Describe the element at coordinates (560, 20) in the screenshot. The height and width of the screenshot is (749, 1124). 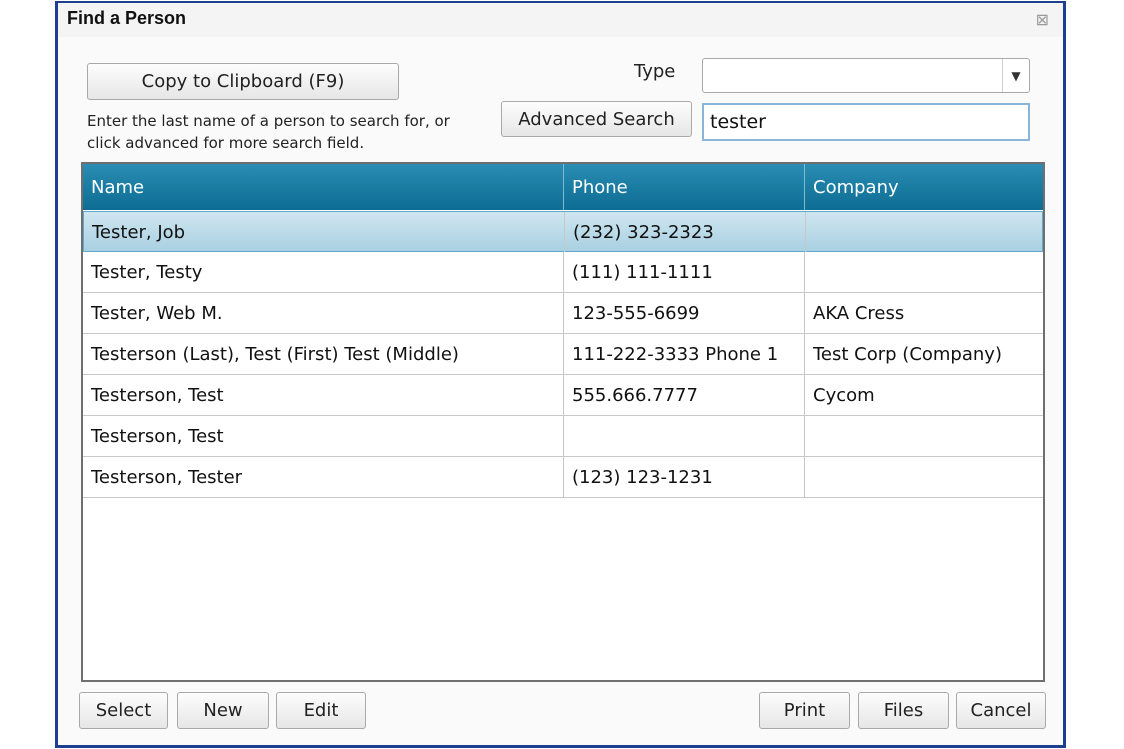
I see `title-bar: Find a Person ⊠` at that location.